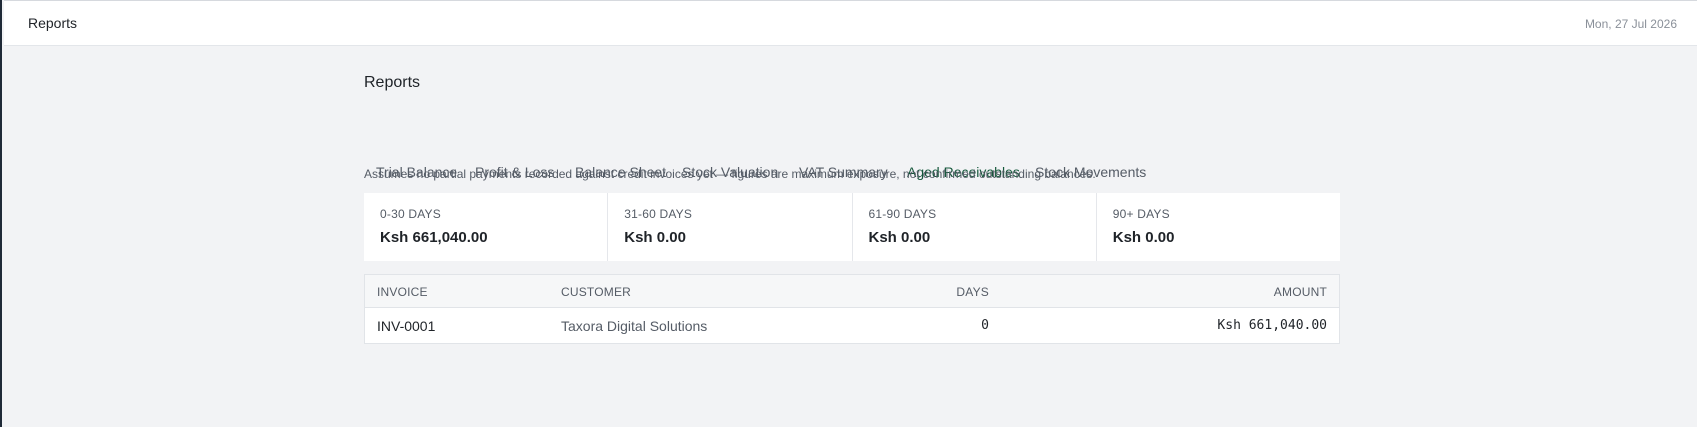 The height and width of the screenshot is (427, 1697). What do you see at coordinates (434, 237) in the screenshot?
I see `bucket-value: Ksh 661,040.00` at bounding box center [434, 237].